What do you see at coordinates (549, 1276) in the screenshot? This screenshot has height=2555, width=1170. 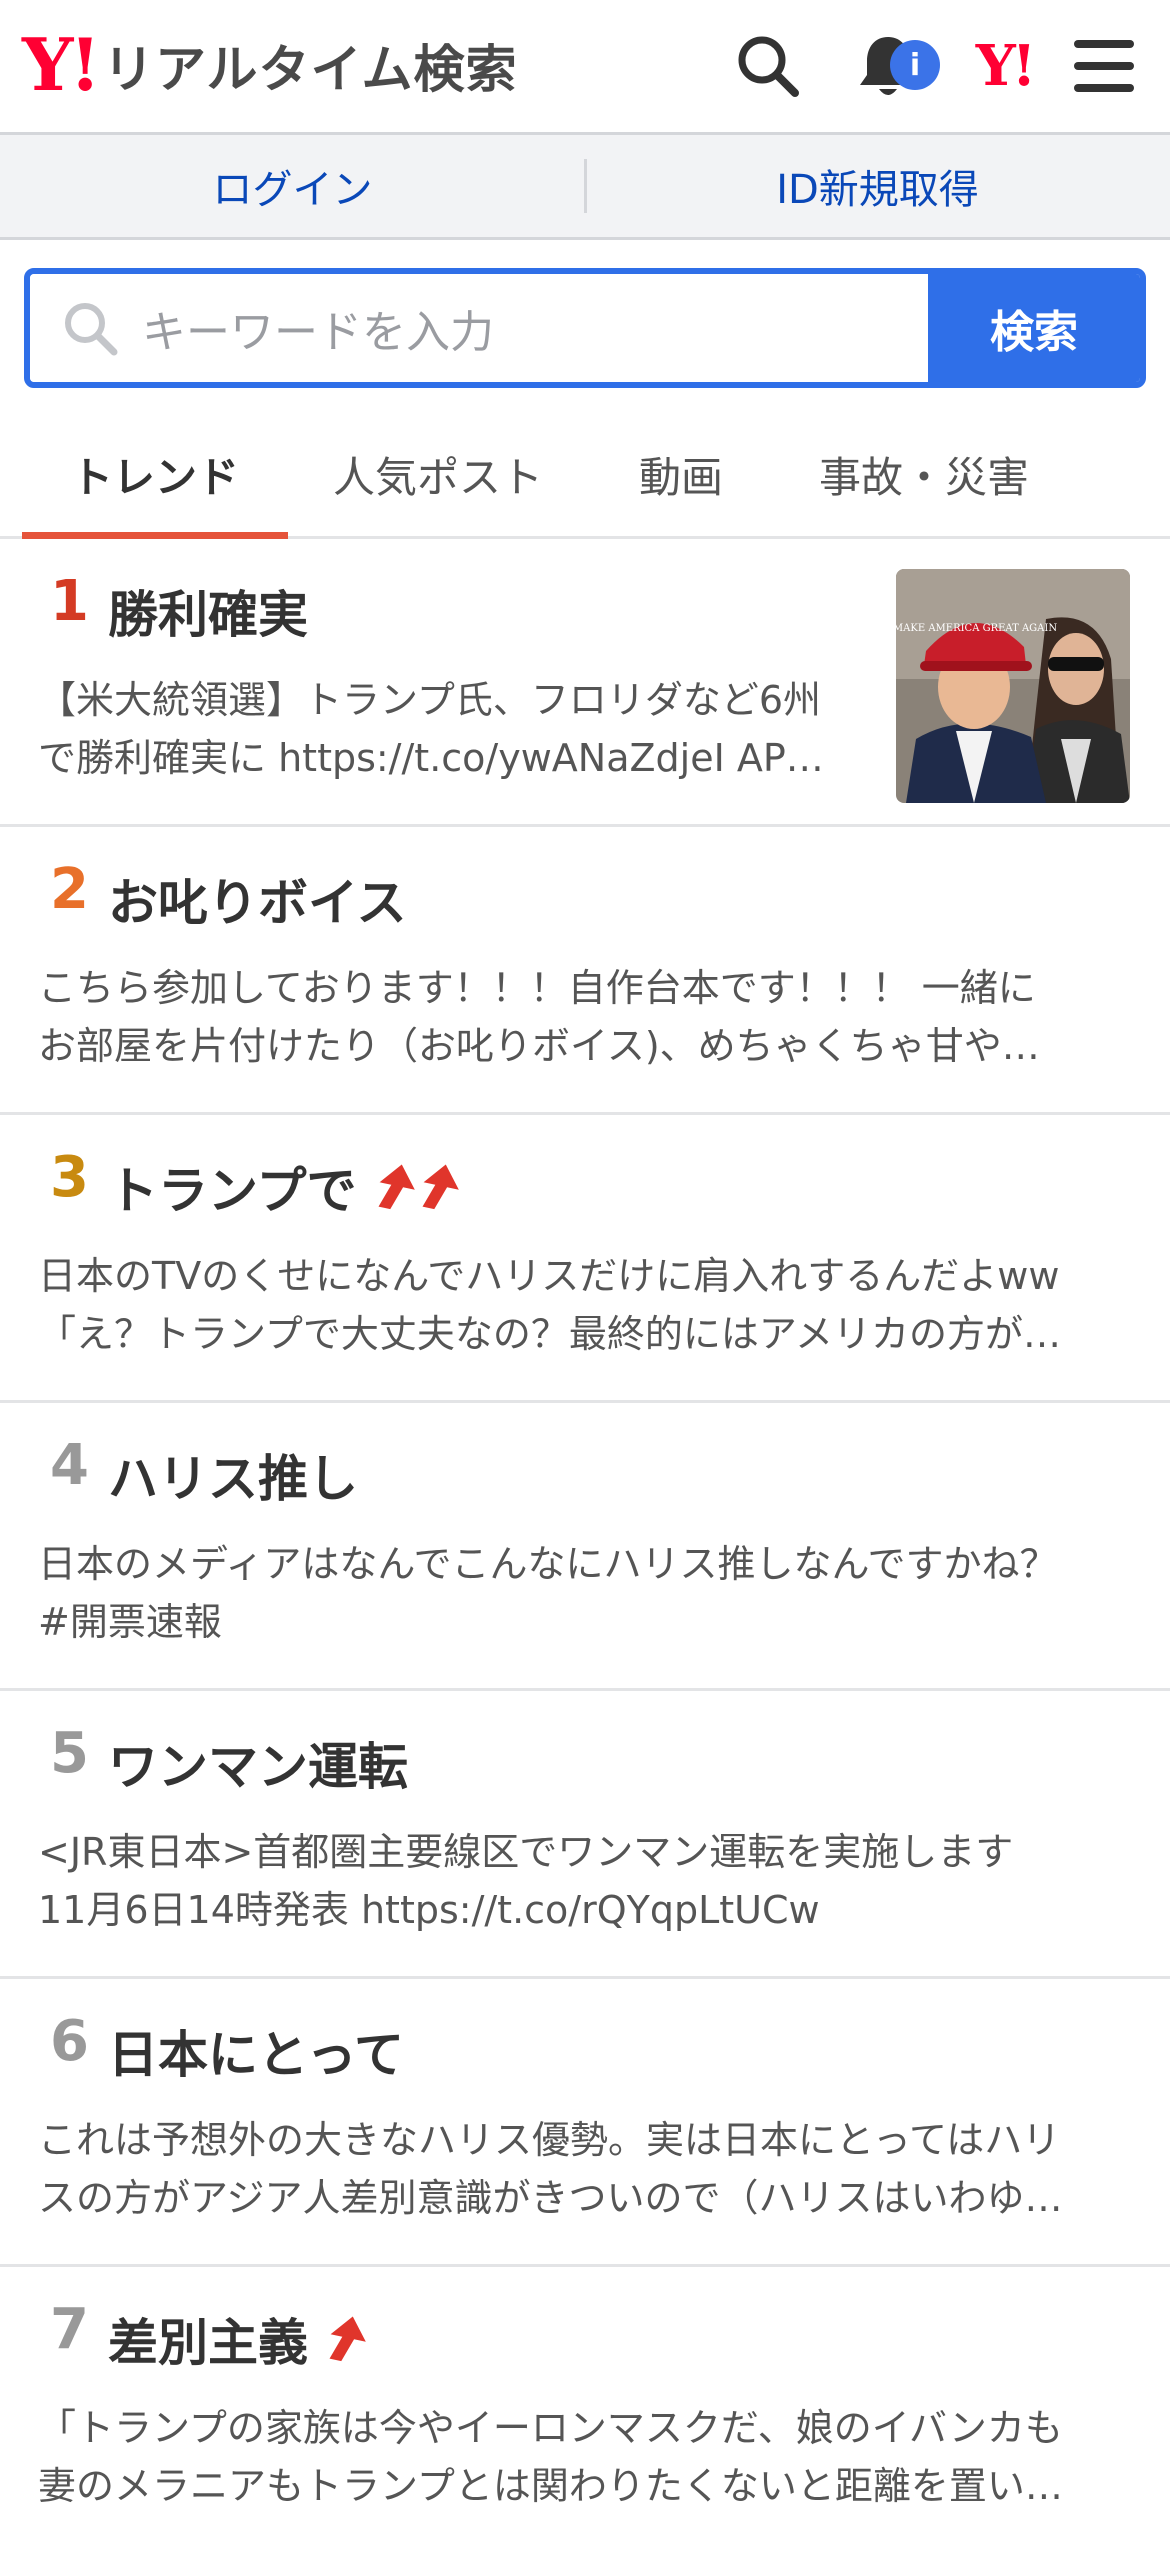 I see `snippet-line: 日本のTVのくせになんでハリスだけに肩入れするんだよww` at bounding box center [549, 1276].